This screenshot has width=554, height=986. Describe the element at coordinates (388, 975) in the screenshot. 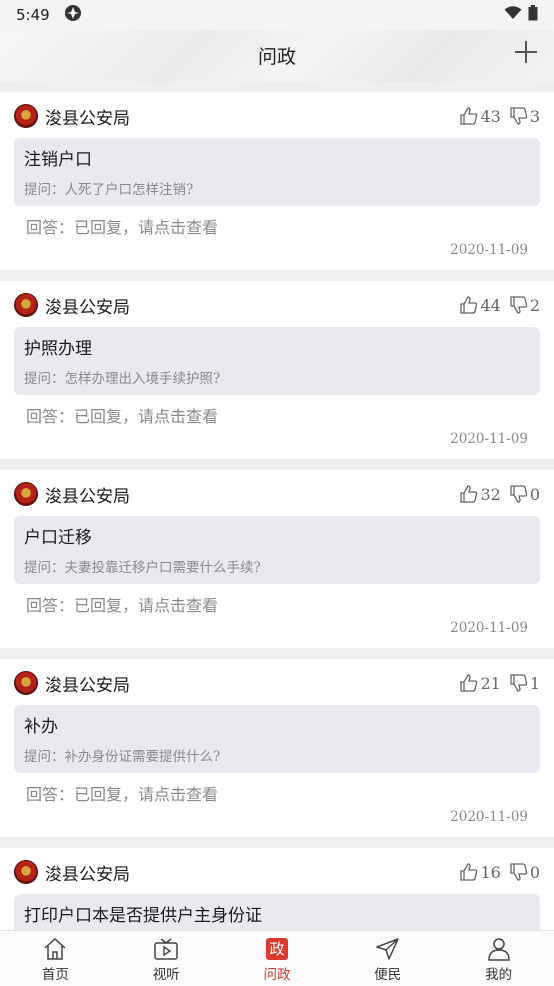

I see `tab-label: 便民` at that location.